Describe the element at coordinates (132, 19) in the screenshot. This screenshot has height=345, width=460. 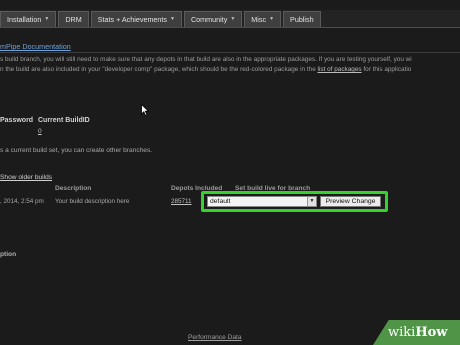
I see `tab-label: Stats + Achievements` at that location.